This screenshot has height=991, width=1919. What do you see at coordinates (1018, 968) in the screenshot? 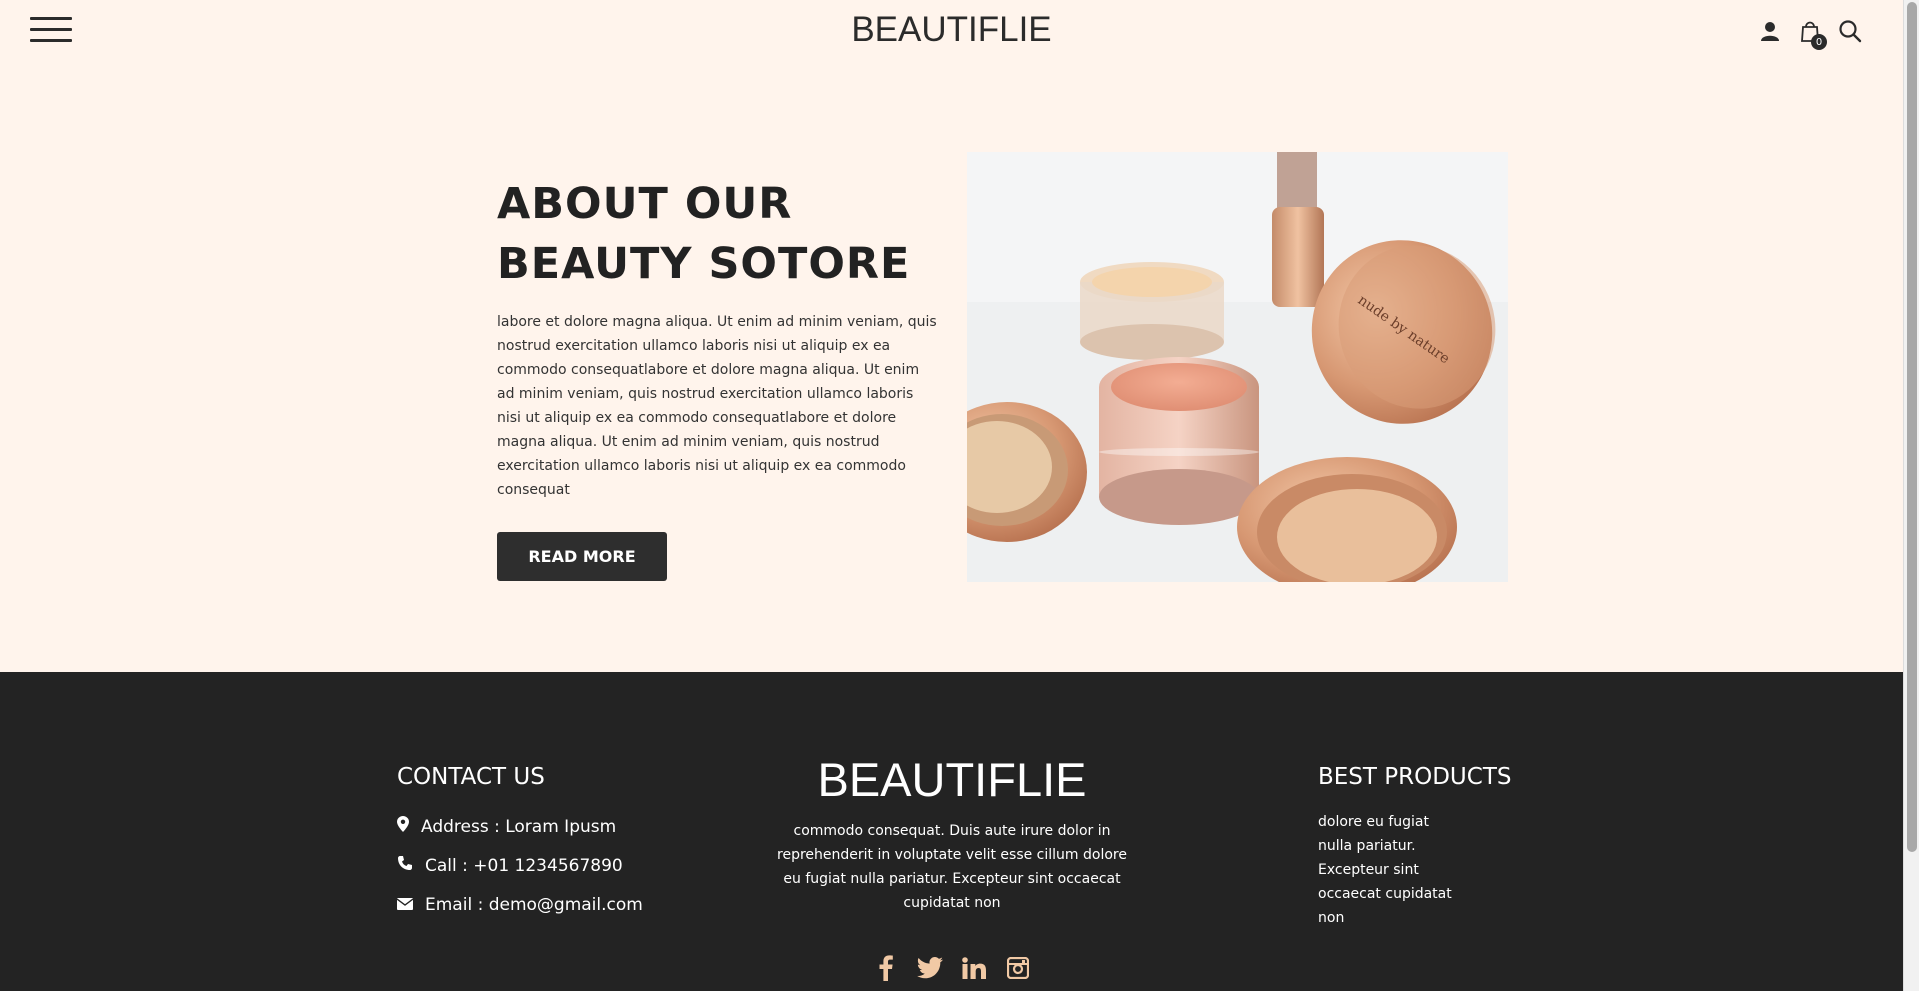
I see `instagram-icon` at bounding box center [1018, 968].